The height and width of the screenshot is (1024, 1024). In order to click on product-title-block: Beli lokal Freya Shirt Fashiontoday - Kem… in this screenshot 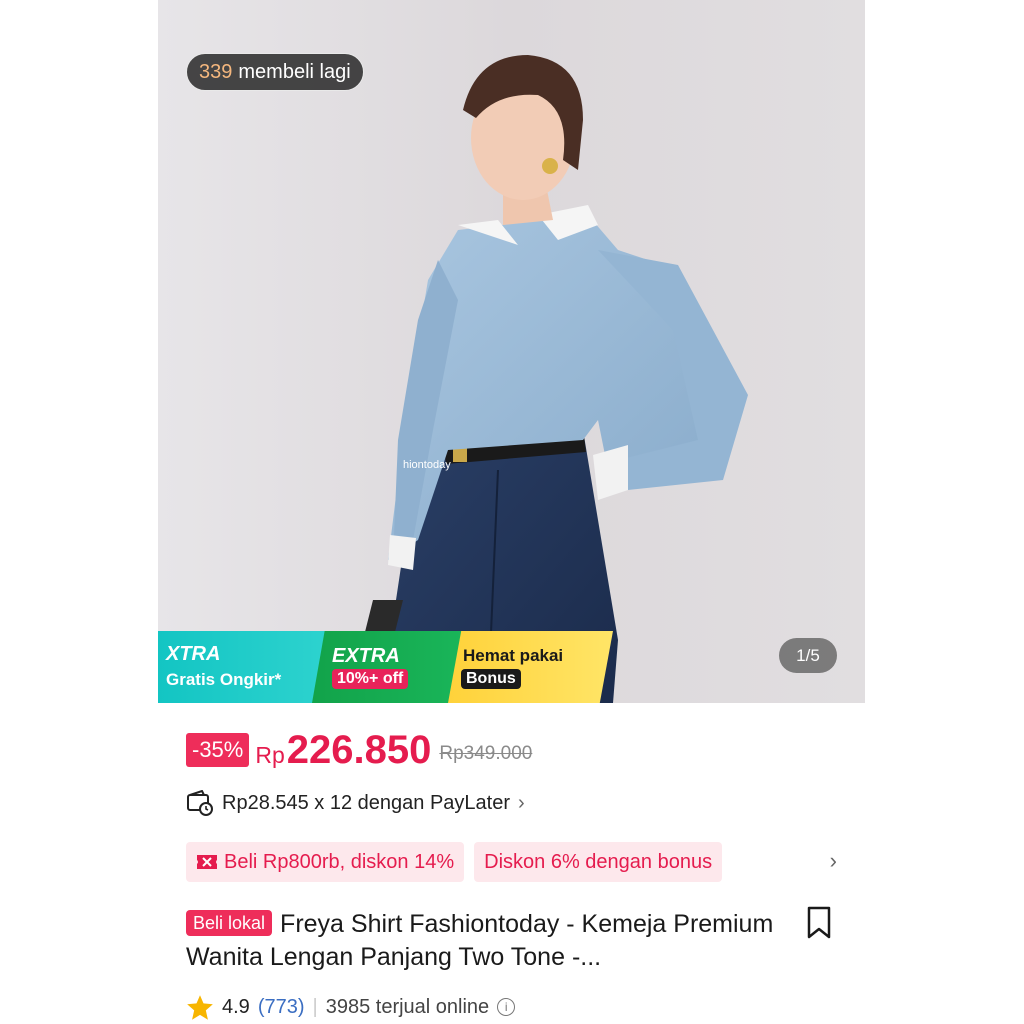, I will do `click(486, 941)`.